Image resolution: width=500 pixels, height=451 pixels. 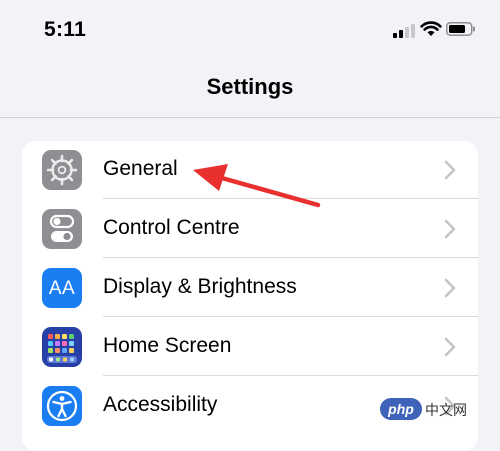 What do you see at coordinates (404, 31) in the screenshot?
I see `cellular-signal-icon` at bounding box center [404, 31].